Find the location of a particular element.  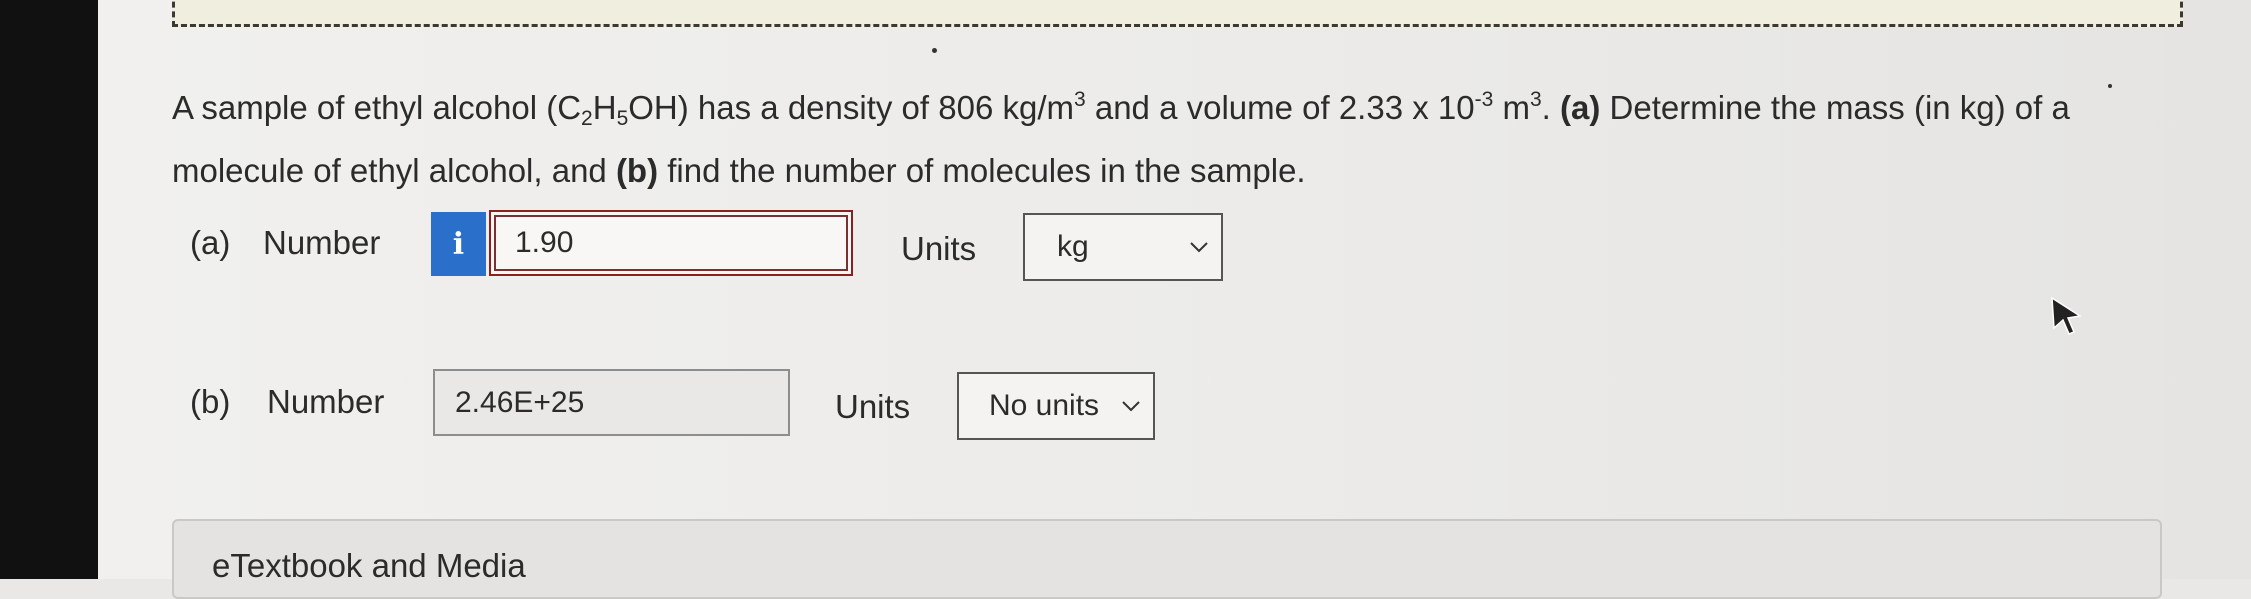

part-b-units-label: Units is located at coordinates (873, 406).